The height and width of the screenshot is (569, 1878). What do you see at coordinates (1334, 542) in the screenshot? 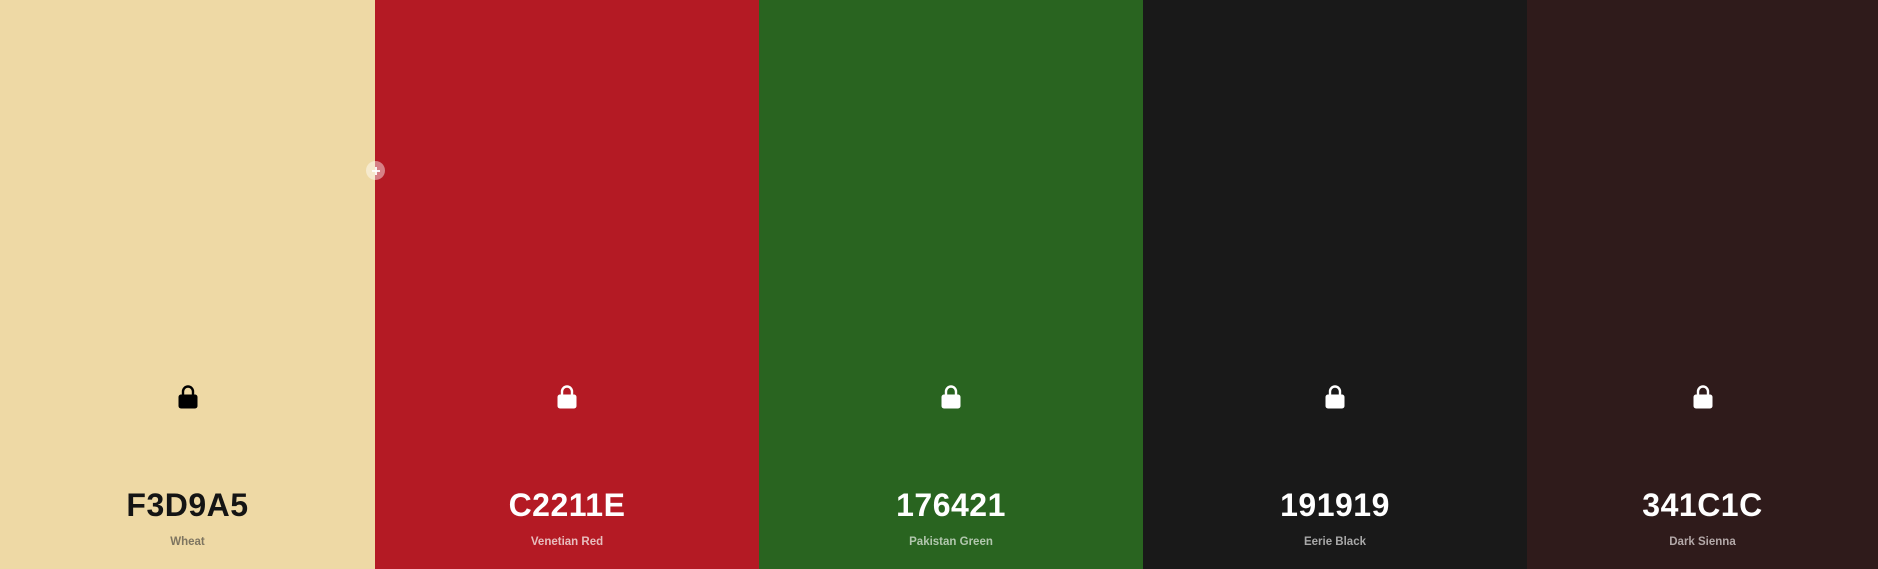
I see `color-name-4: Eerie Black` at bounding box center [1334, 542].